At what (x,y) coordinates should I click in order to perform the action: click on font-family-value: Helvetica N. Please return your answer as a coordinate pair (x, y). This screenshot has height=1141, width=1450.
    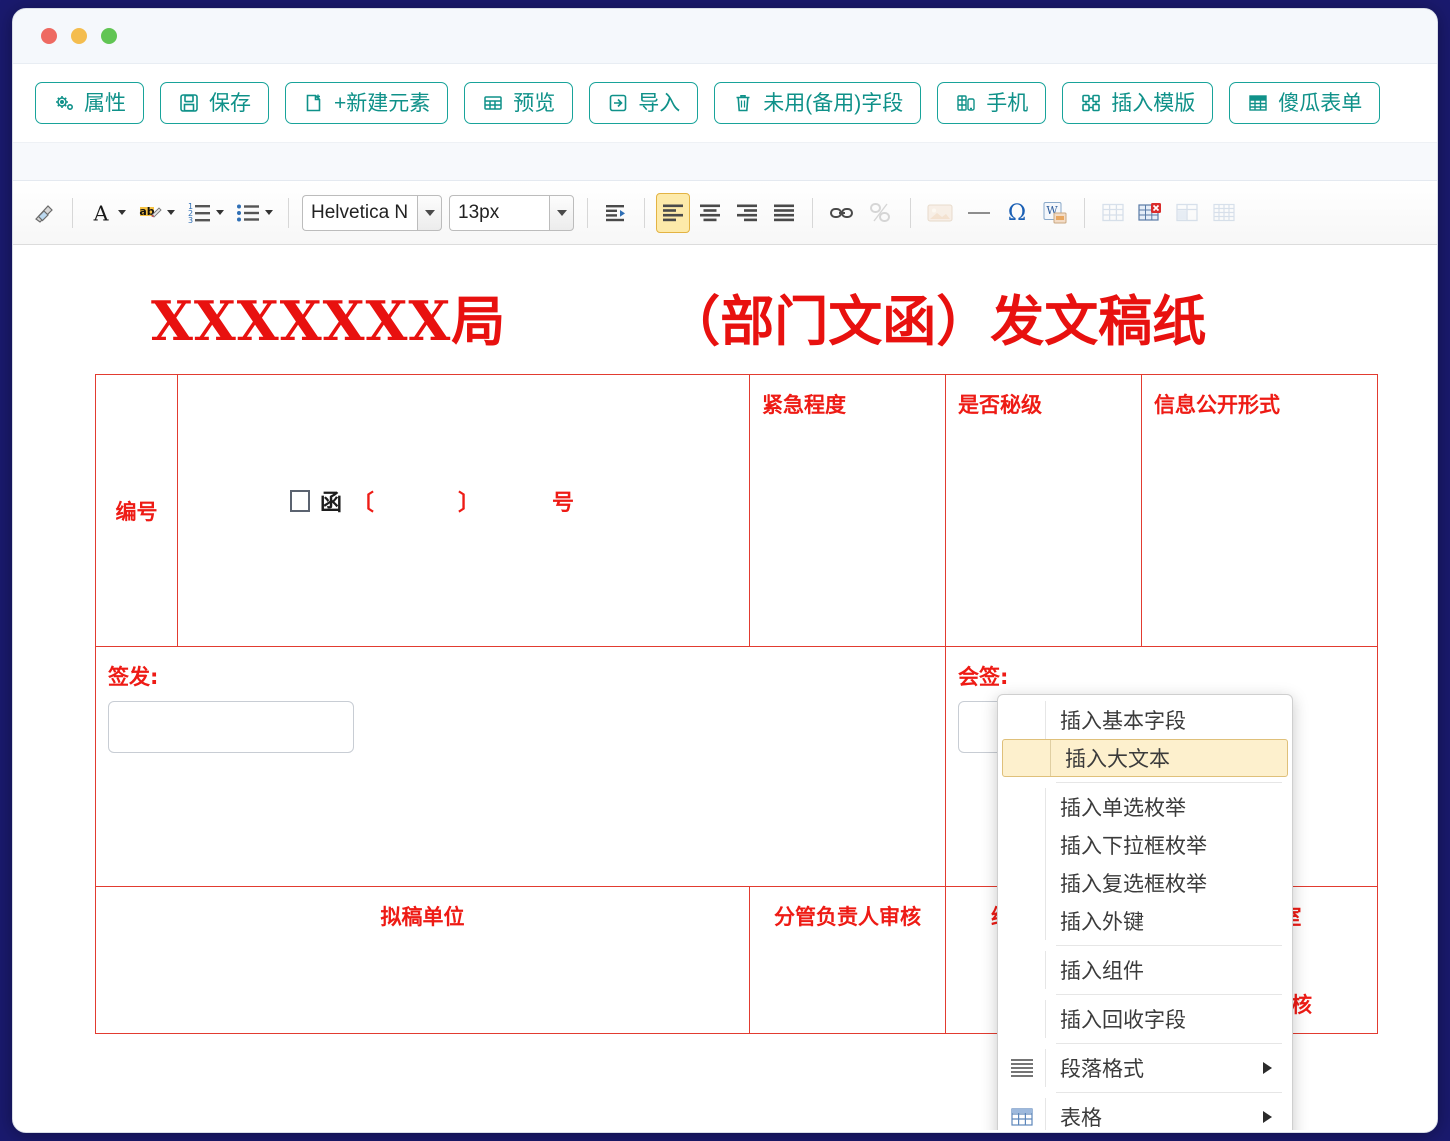
    Looking at the image, I should click on (359, 212).